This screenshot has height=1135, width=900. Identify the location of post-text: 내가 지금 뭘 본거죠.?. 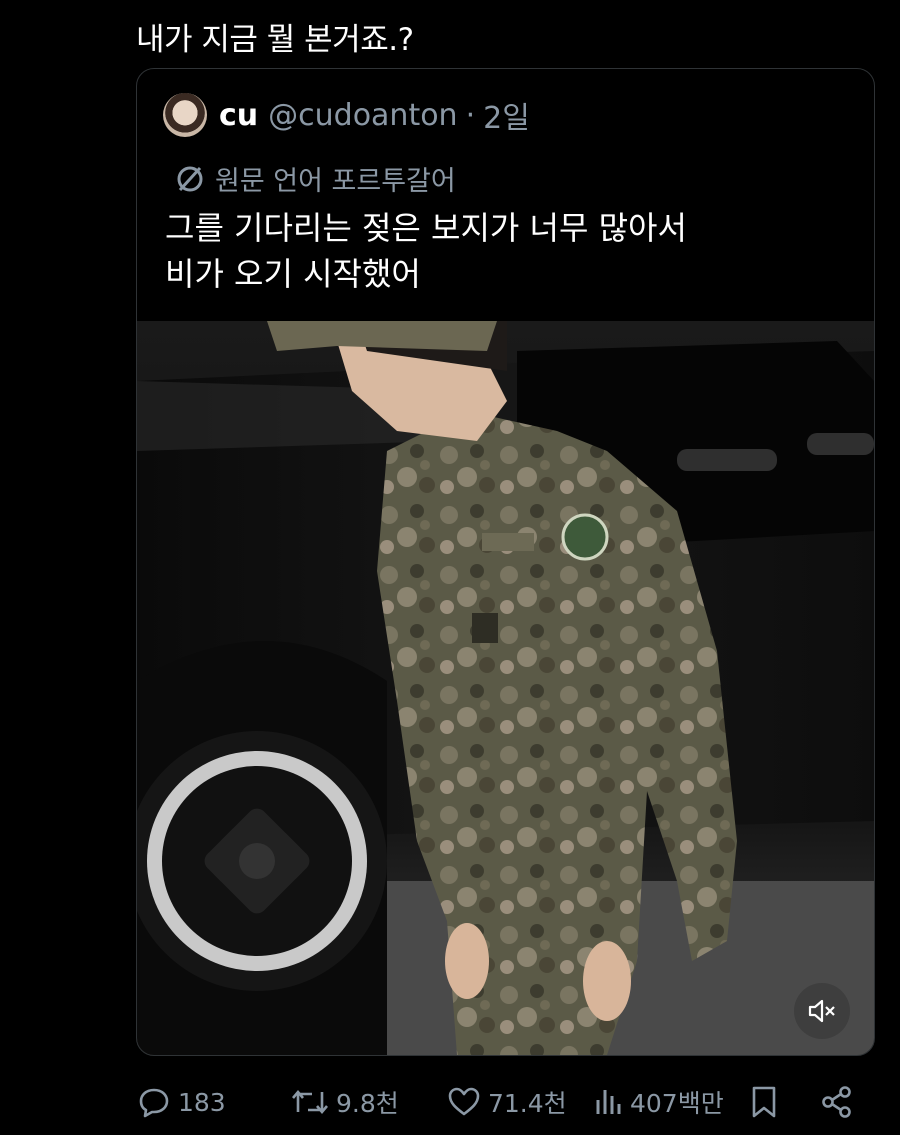
(275, 40).